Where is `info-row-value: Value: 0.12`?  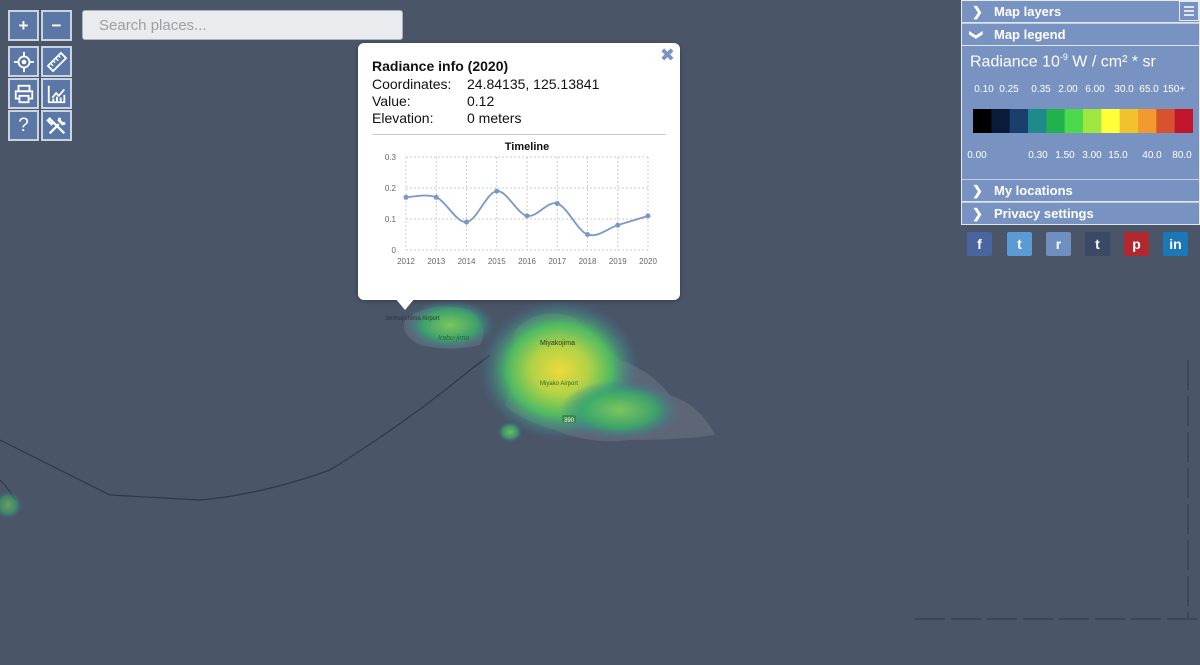
info-row-value: Value: 0.12 is located at coordinates (433, 101).